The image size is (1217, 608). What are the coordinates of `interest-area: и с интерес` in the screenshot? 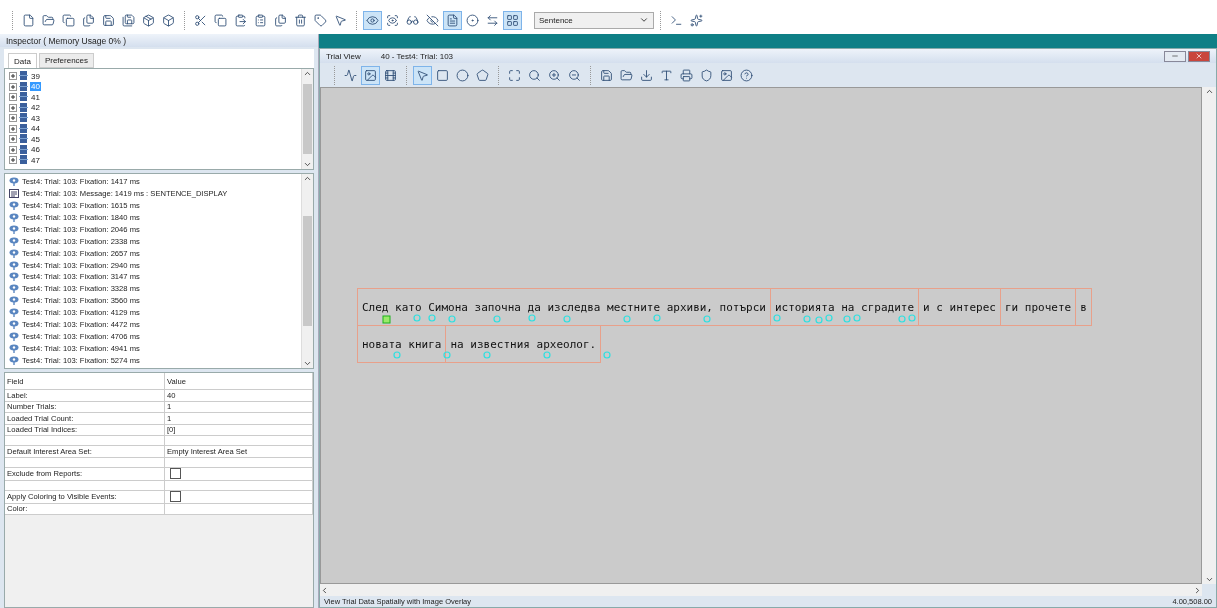 It's located at (959, 307).